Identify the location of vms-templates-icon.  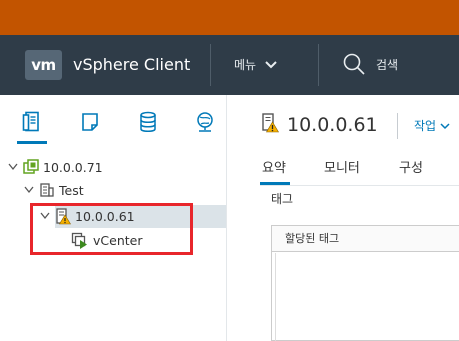
(90, 122).